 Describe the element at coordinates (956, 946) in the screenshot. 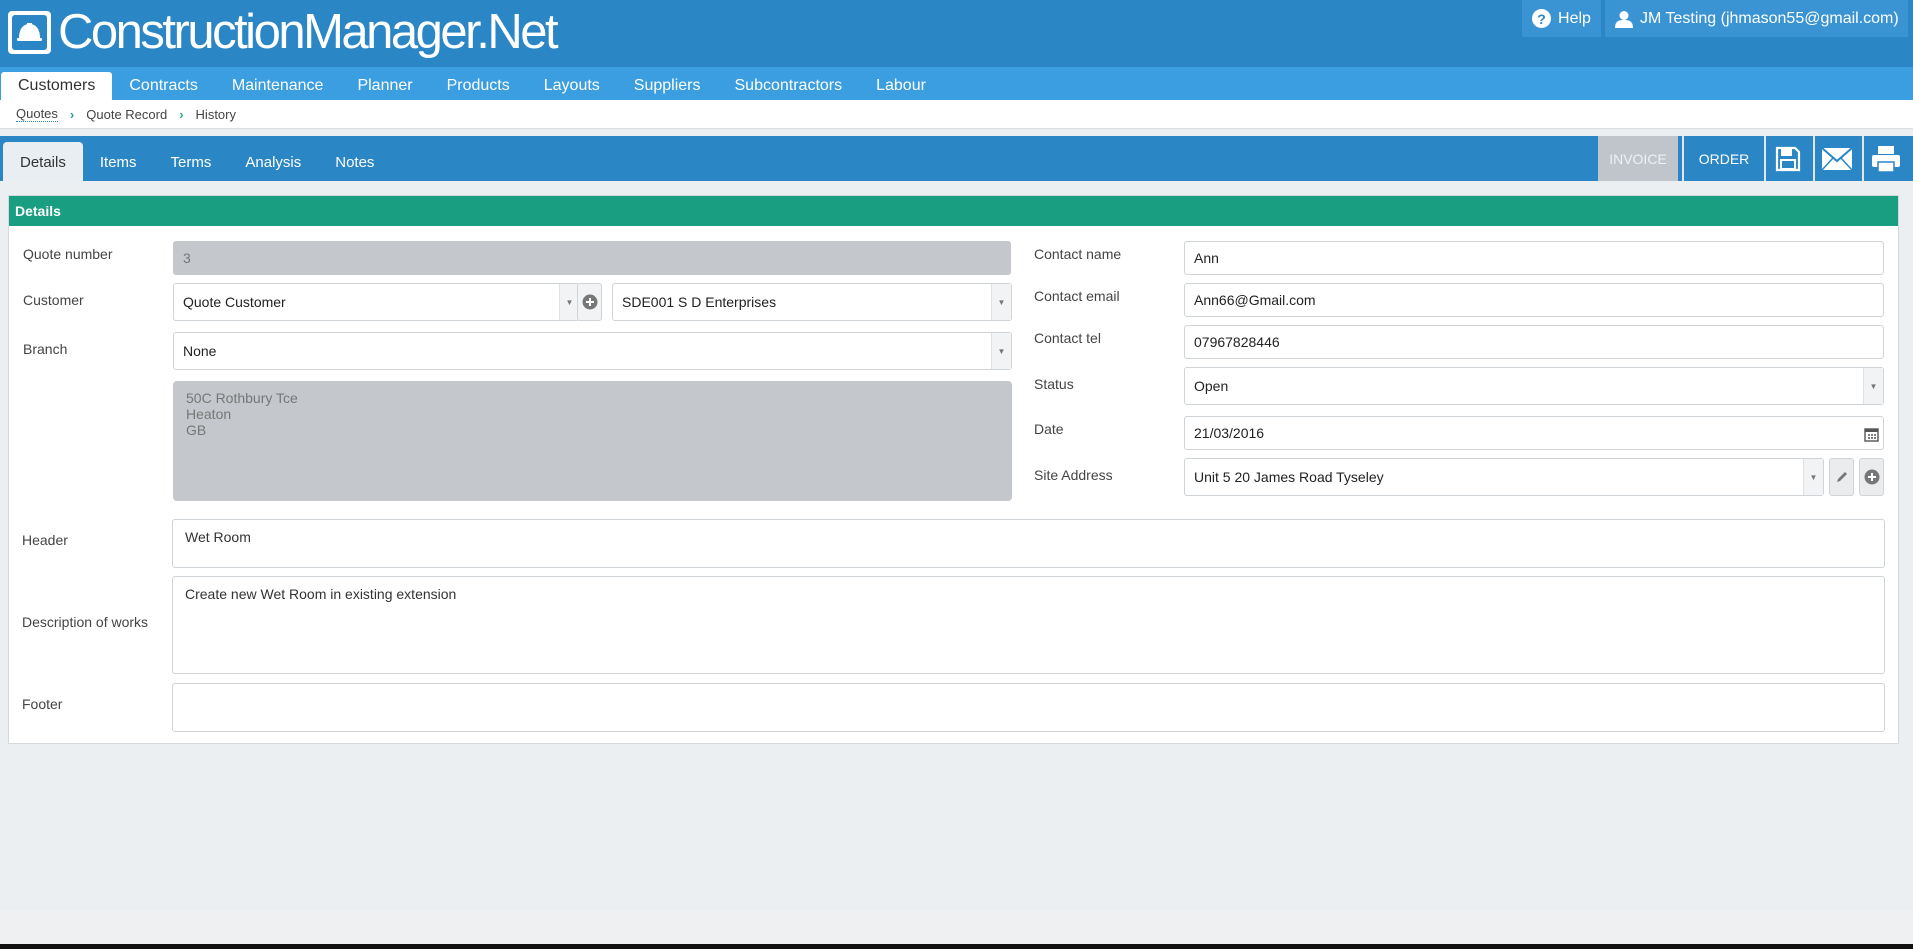

I see `window-bottom-edge` at that location.